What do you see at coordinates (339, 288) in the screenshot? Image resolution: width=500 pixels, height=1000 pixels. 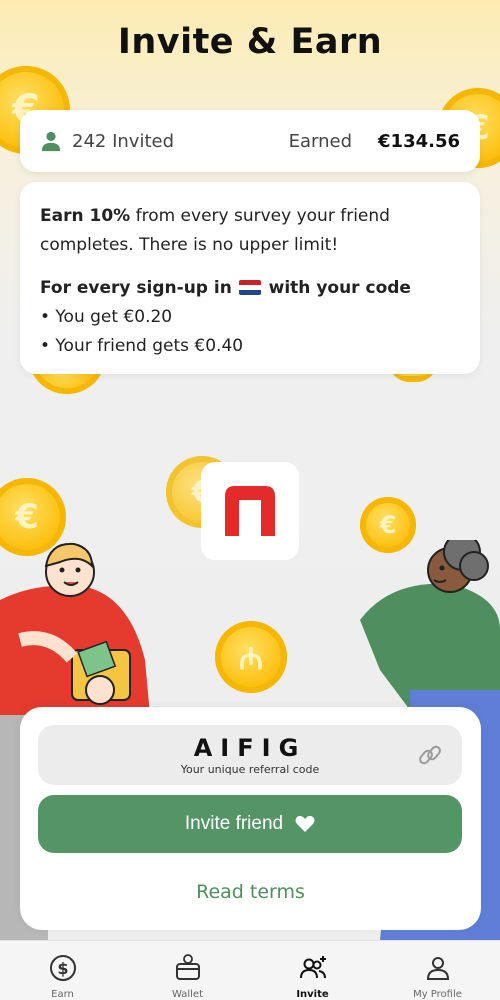 I see `signup-suffix: with your code` at bounding box center [339, 288].